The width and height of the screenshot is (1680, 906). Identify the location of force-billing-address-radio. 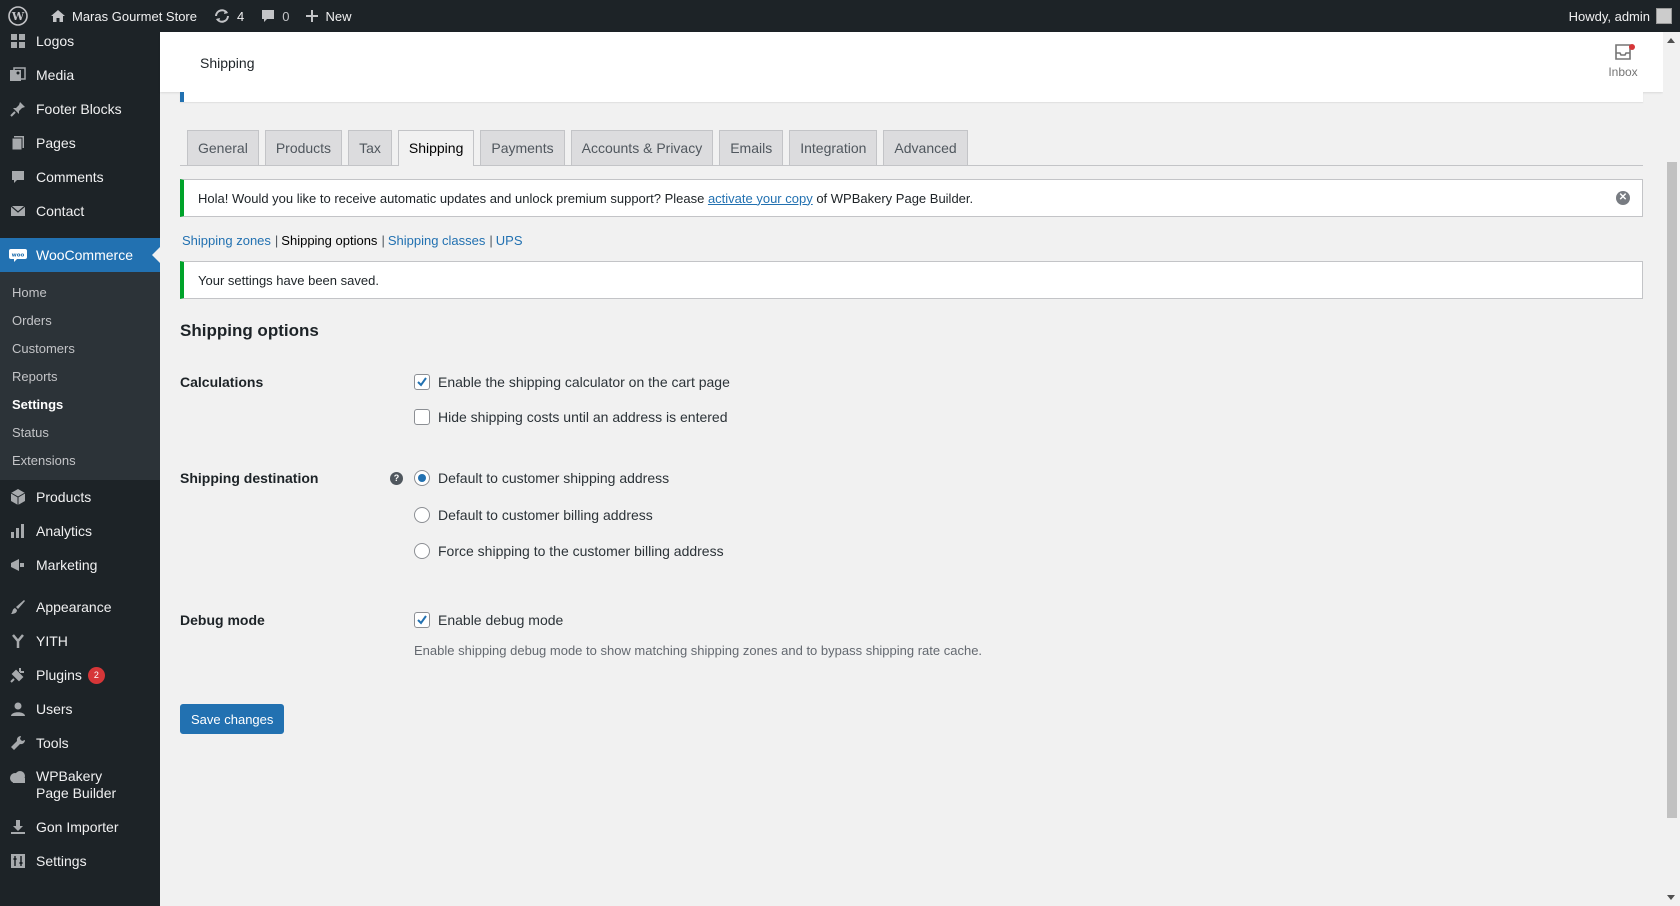
(422, 551).